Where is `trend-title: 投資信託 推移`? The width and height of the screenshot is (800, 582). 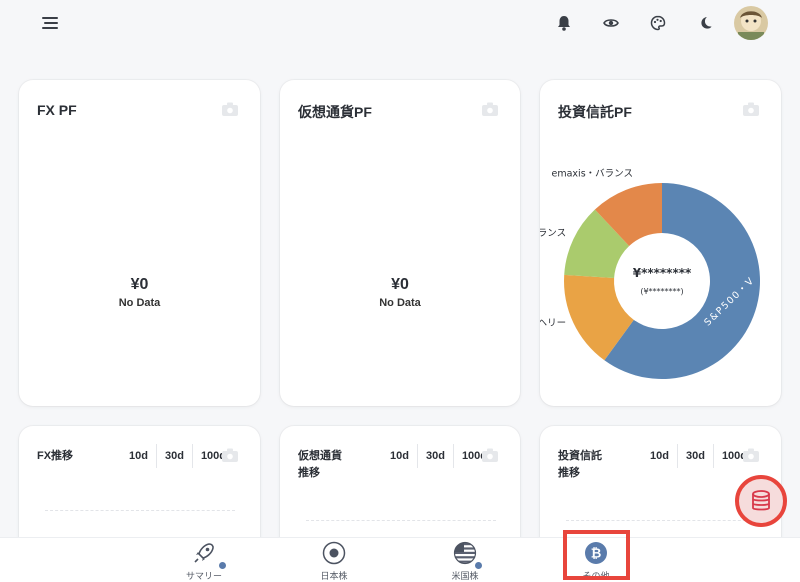 trend-title: 投資信託 推移 is located at coordinates (580, 464).